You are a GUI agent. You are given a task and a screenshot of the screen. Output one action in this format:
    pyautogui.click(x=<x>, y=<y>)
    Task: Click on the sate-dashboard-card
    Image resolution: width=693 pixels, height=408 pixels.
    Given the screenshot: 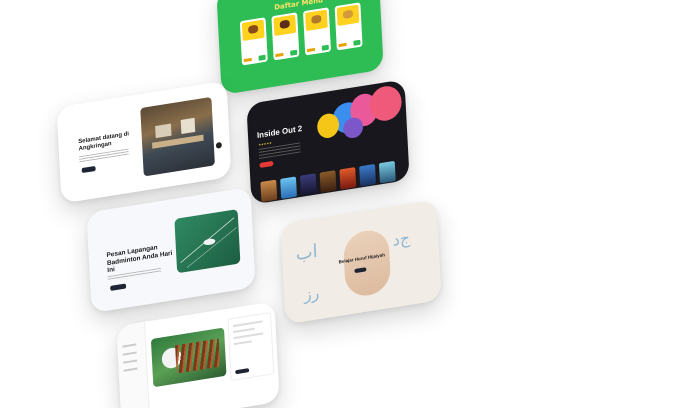 What is the action you would take?
    pyautogui.click(x=198, y=354)
    